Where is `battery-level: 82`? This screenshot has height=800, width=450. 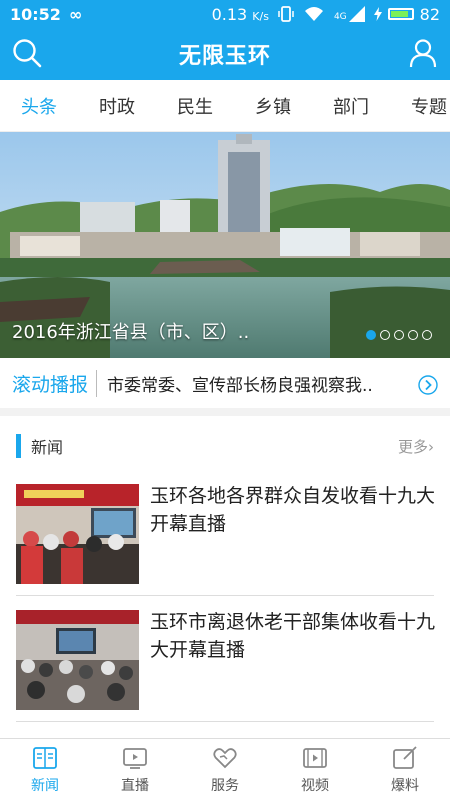 battery-level: 82 is located at coordinates (429, 14).